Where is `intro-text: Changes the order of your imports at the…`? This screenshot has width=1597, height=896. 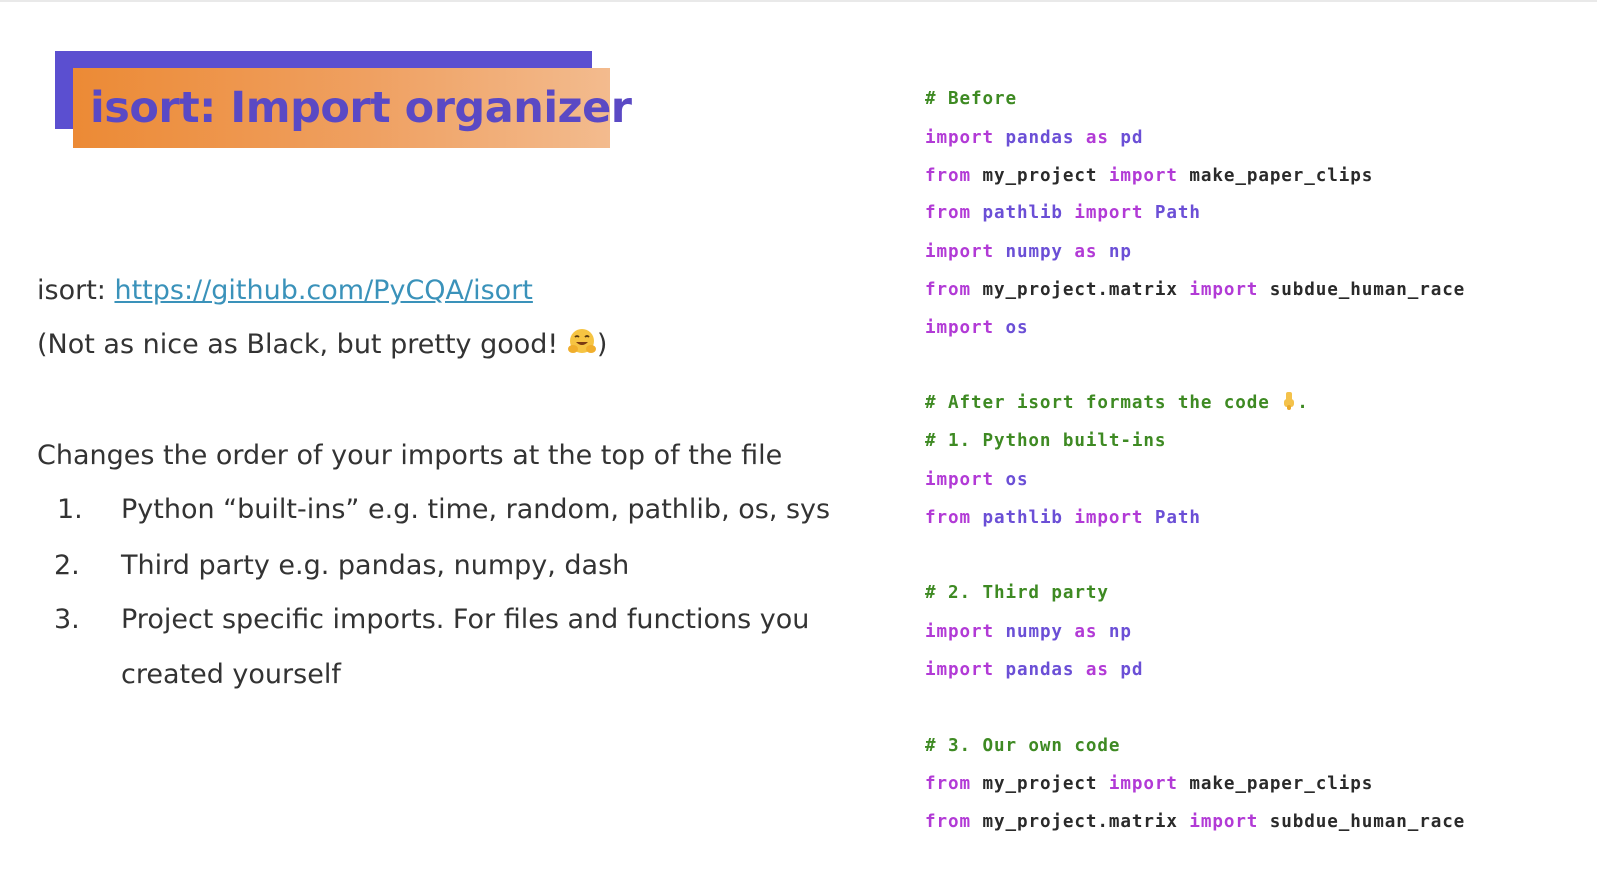
intro-text: Changes the order of your imports at the… is located at coordinates (410, 455).